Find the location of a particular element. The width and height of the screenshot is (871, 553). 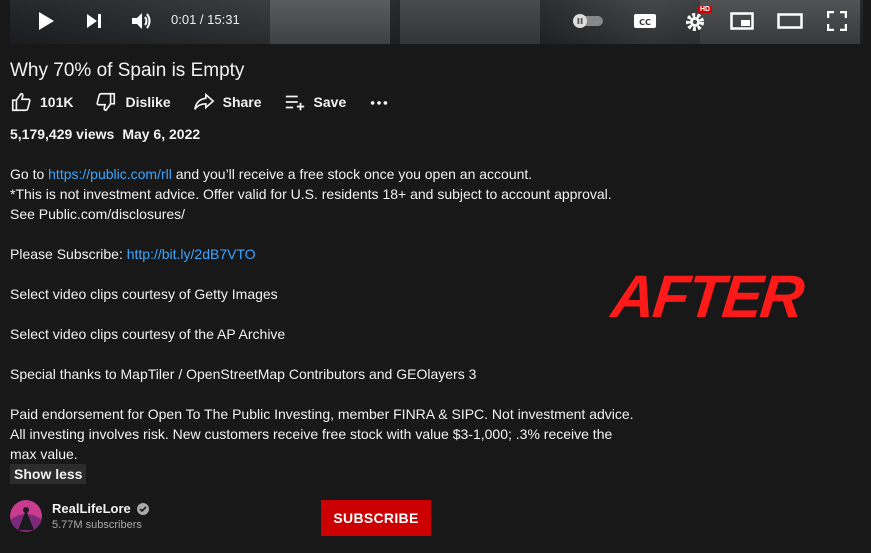

video-meta: 5,179,429 views May 6, 2022 is located at coordinates (105, 134).